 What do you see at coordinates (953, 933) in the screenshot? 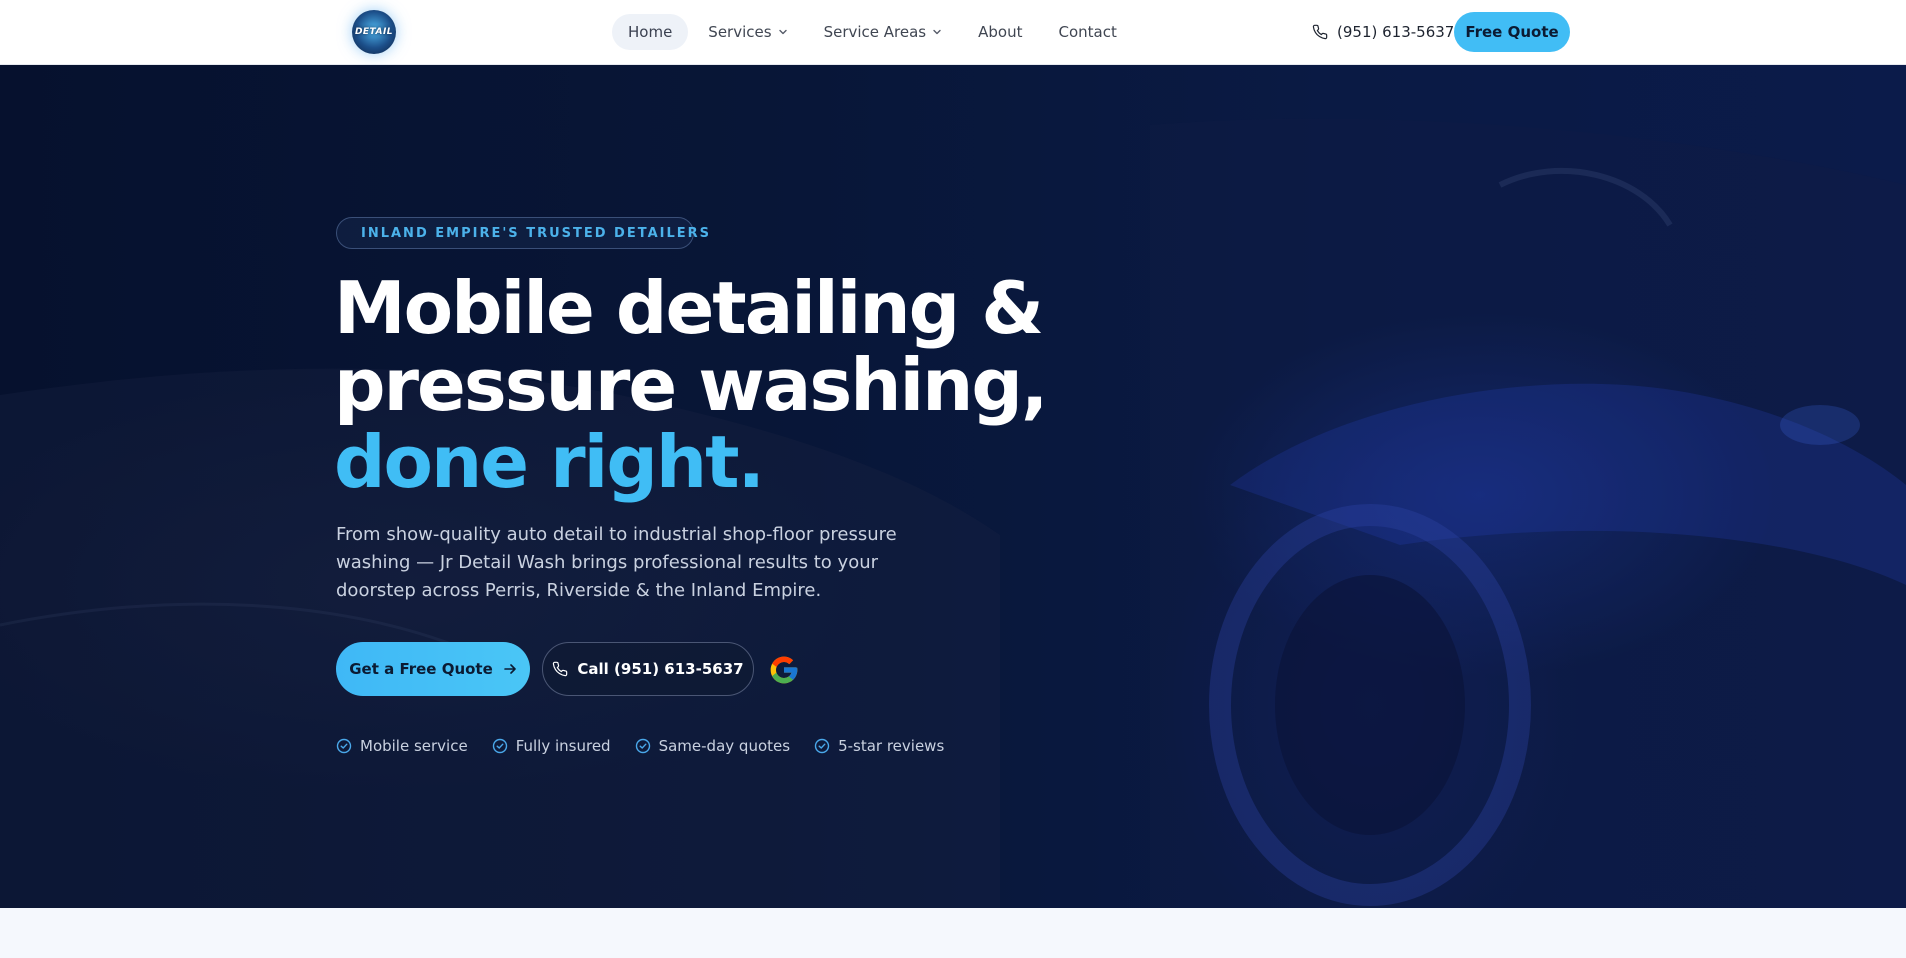
I see `next-section` at bounding box center [953, 933].